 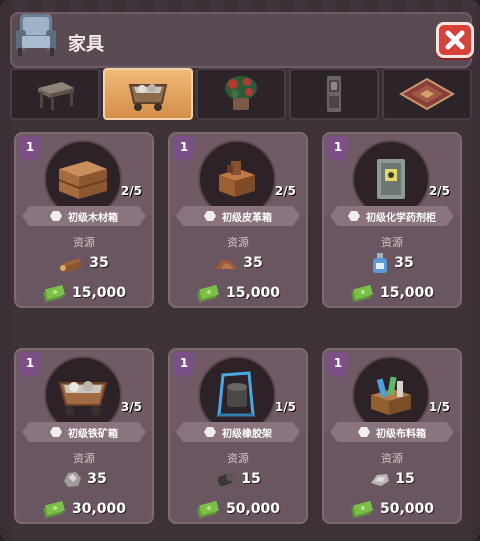 What do you see at coordinates (401, 434) in the screenshot?
I see `item-name: 初级布料箱` at bounding box center [401, 434].